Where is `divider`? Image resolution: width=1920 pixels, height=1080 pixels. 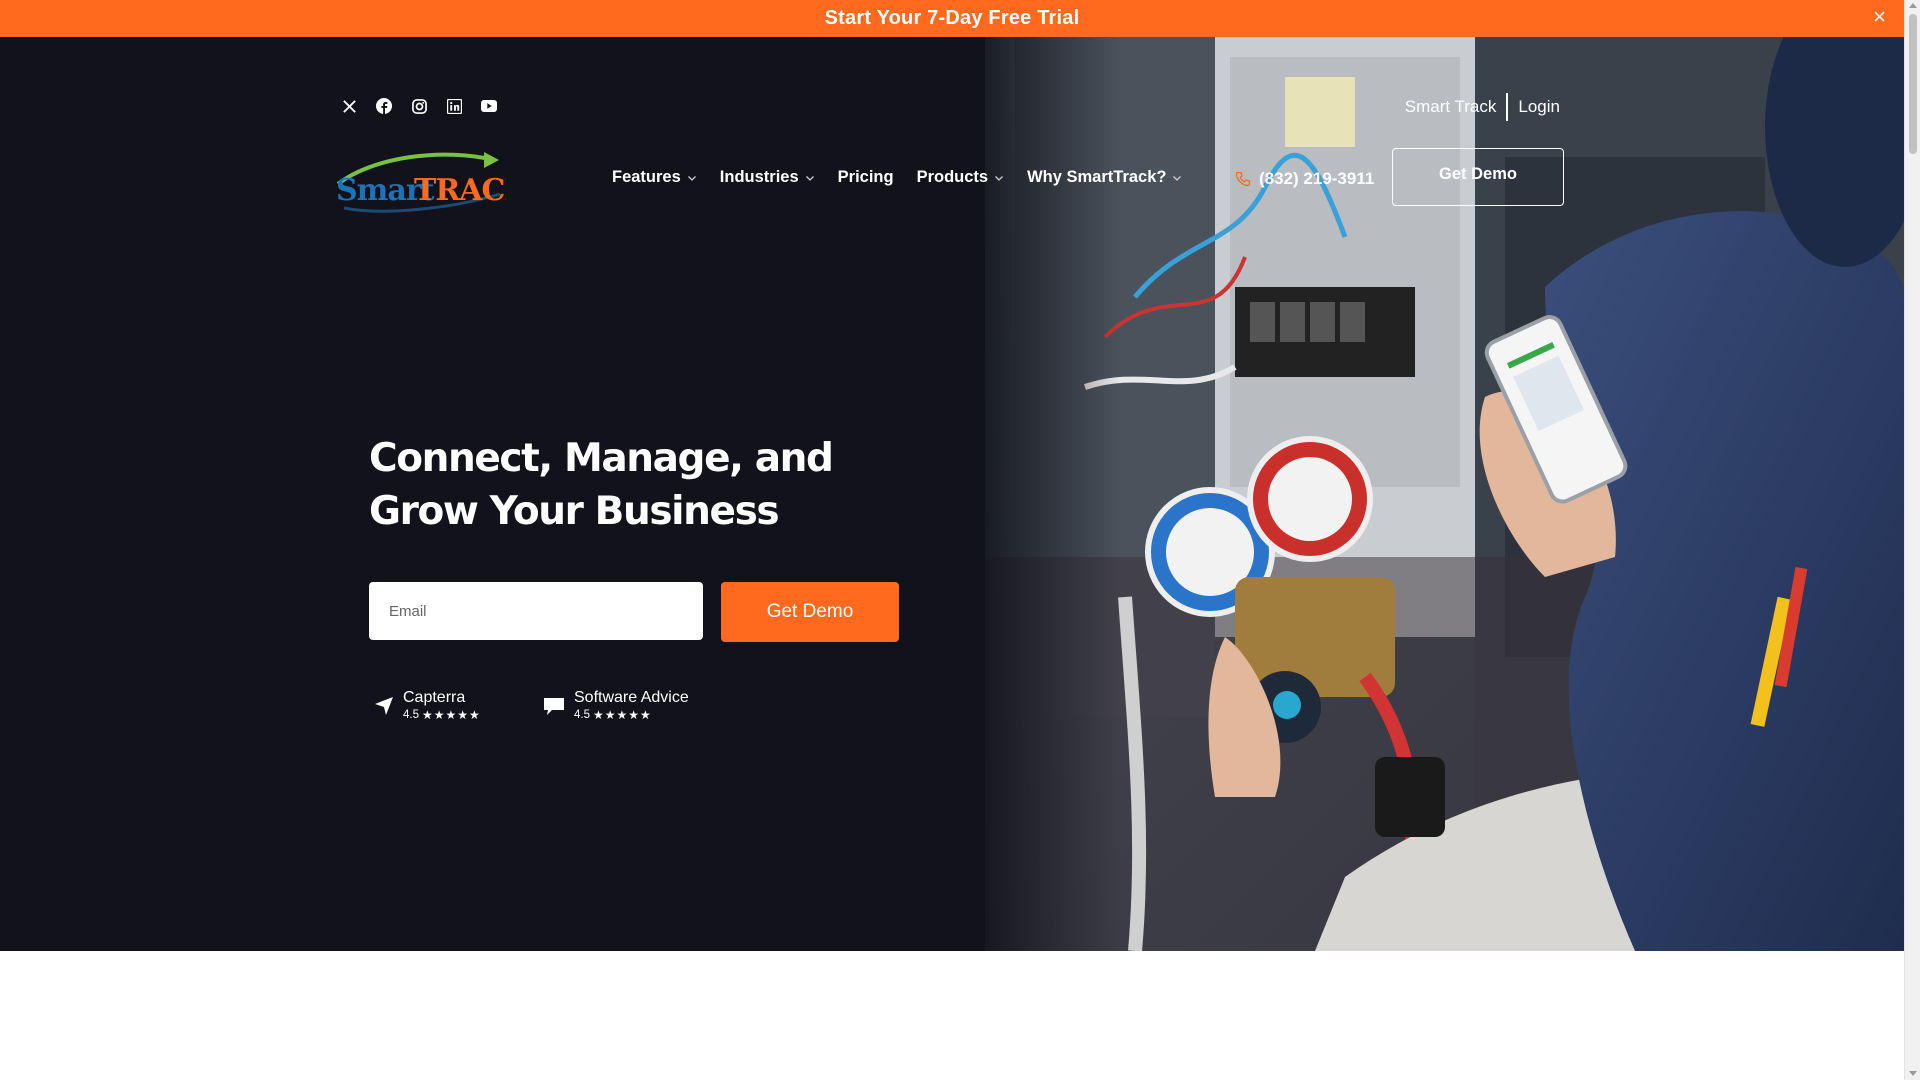
divider is located at coordinates (1507, 107).